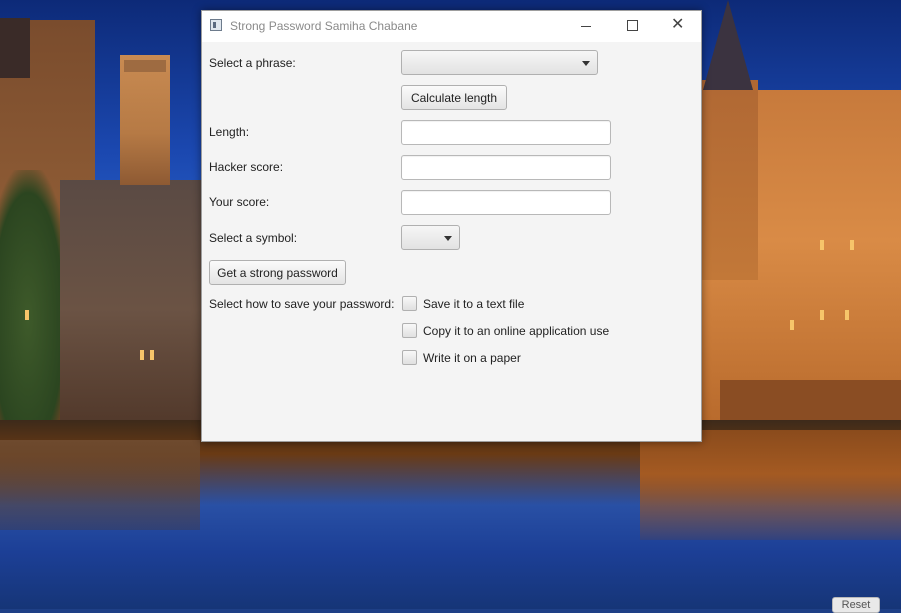  Describe the element at coordinates (770, 485) in the screenshot. I see `wallpaper-reflection-right` at that location.